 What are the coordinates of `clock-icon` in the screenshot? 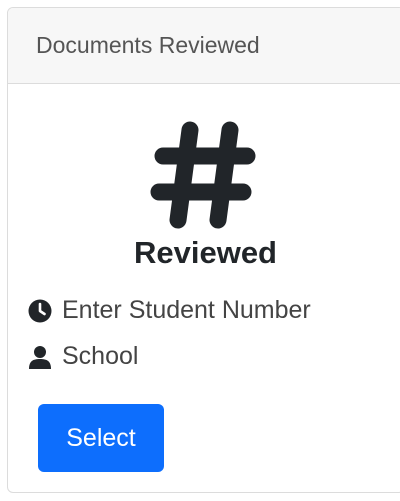 It's located at (40, 310).